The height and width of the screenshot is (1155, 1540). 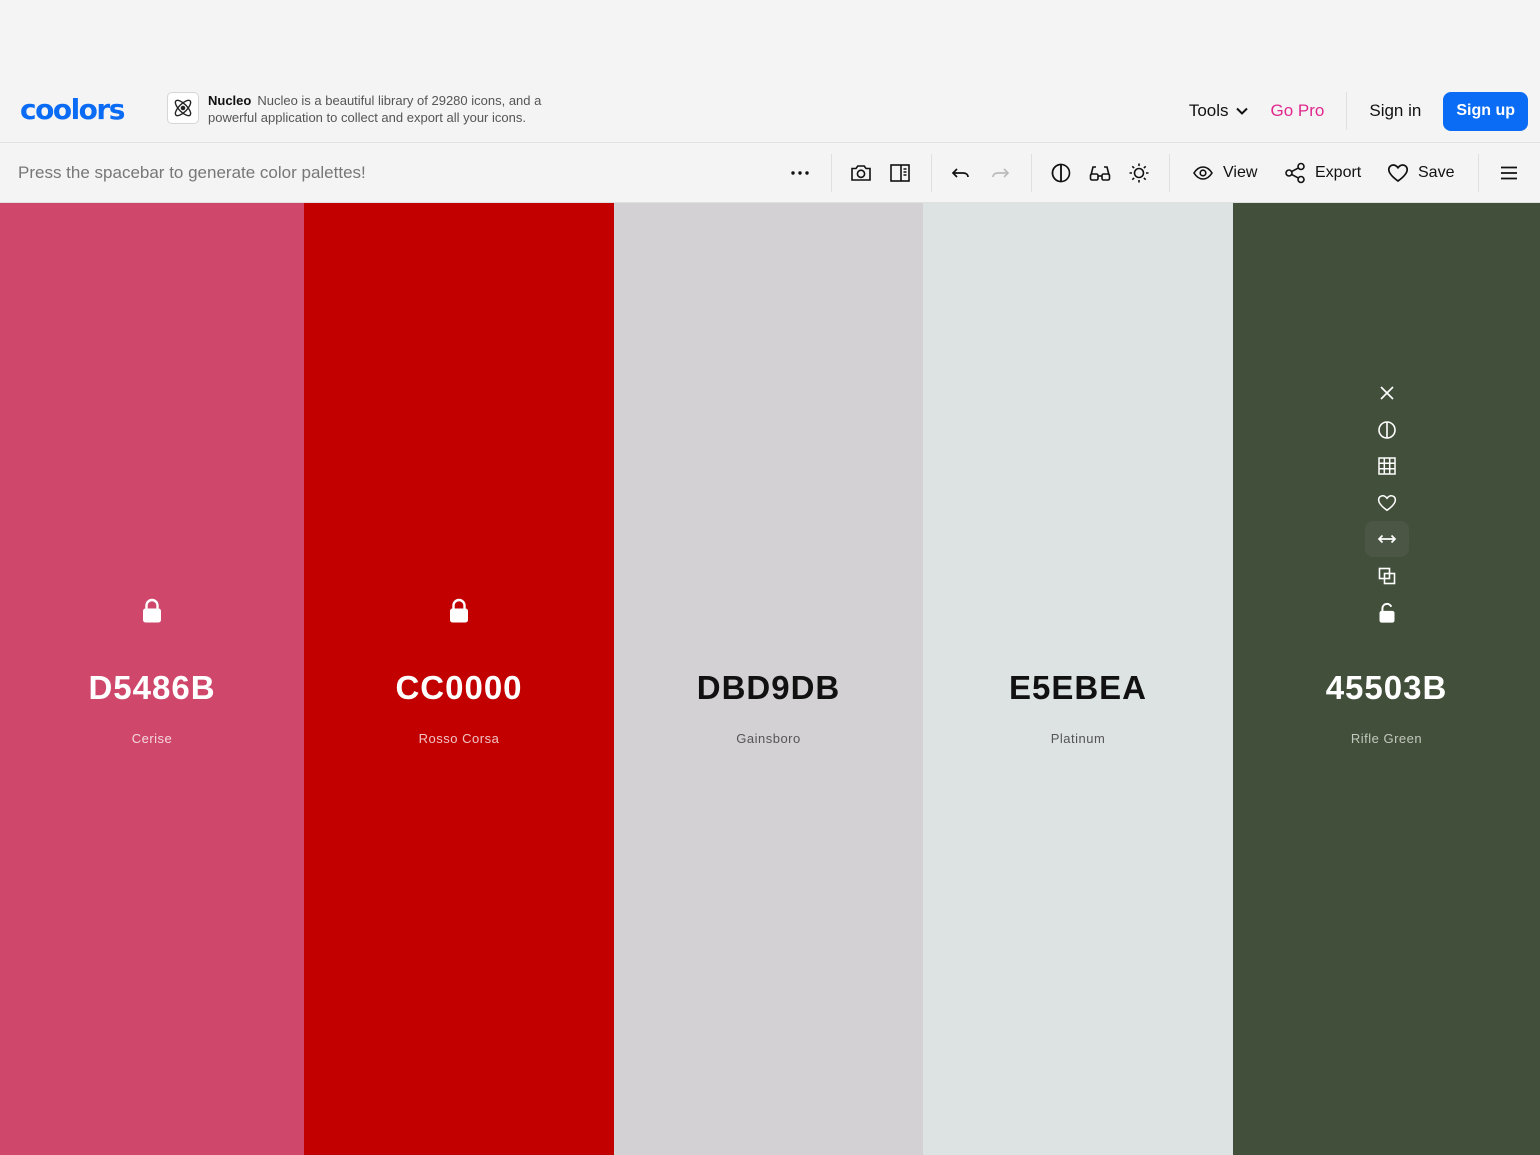 I want to click on color-name: Rifle Green, so click(x=1386, y=738).